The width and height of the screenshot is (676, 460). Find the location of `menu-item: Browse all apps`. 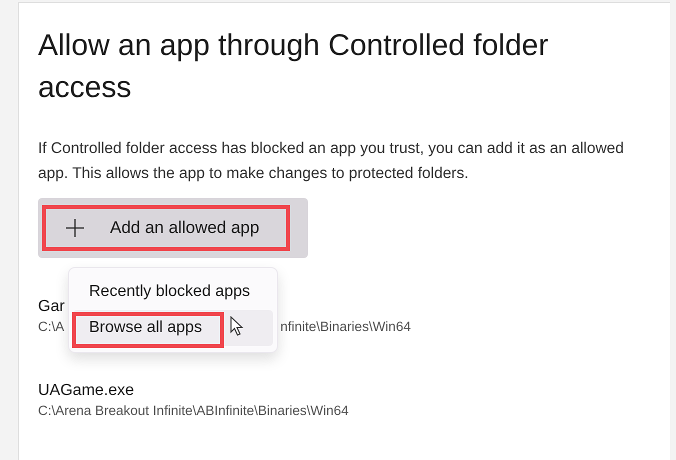

menu-item: Browse all apps is located at coordinates (173, 328).